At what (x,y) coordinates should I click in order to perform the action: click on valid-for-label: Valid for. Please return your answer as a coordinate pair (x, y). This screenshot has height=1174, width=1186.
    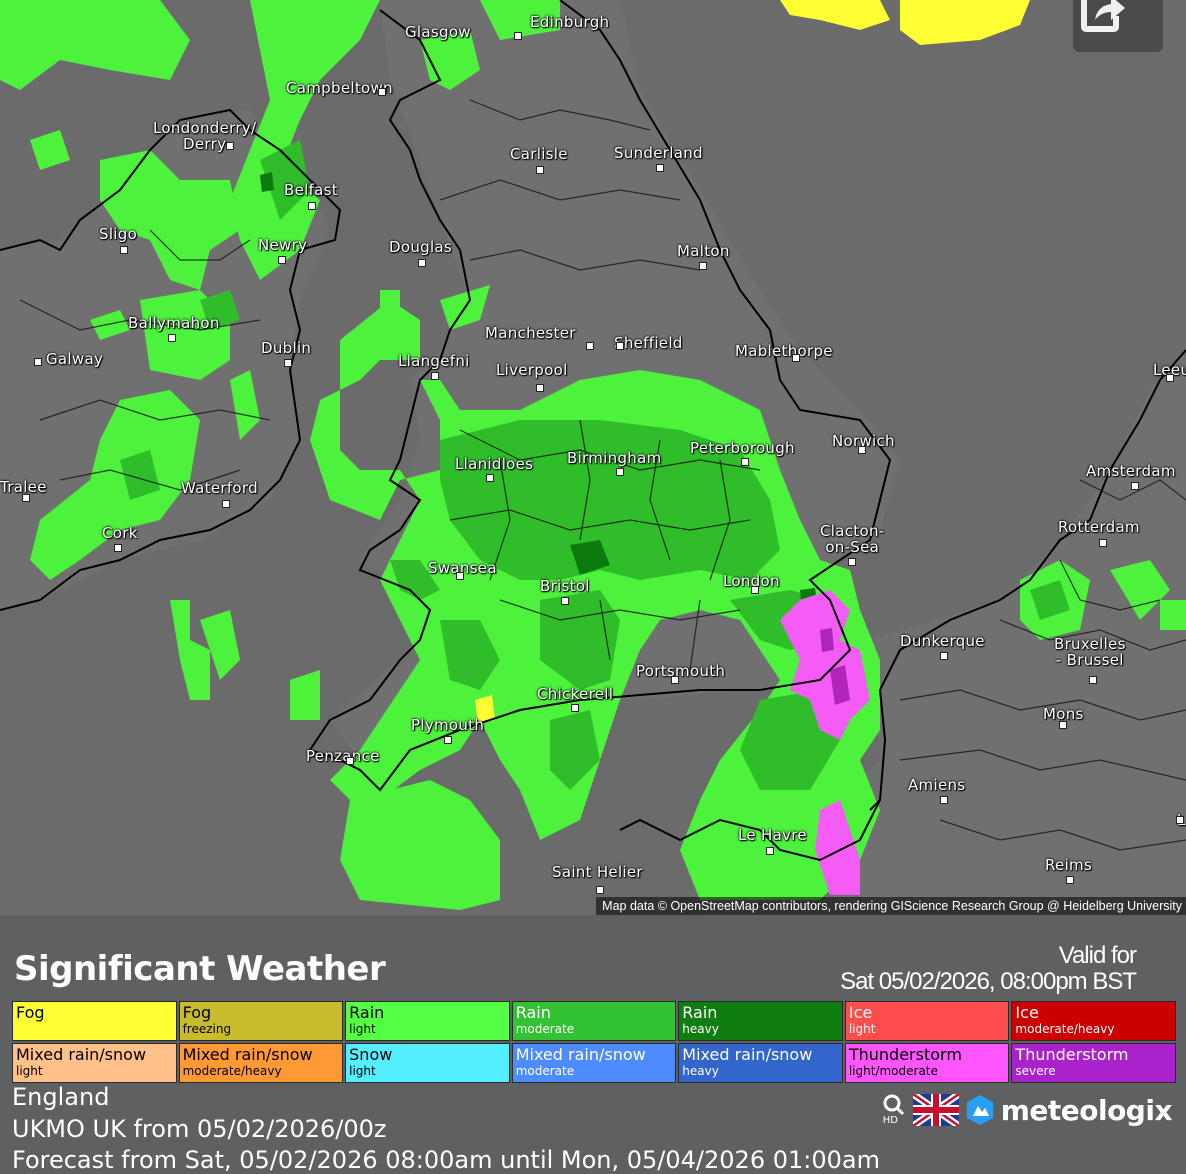
    Looking at the image, I should click on (1097, 955).